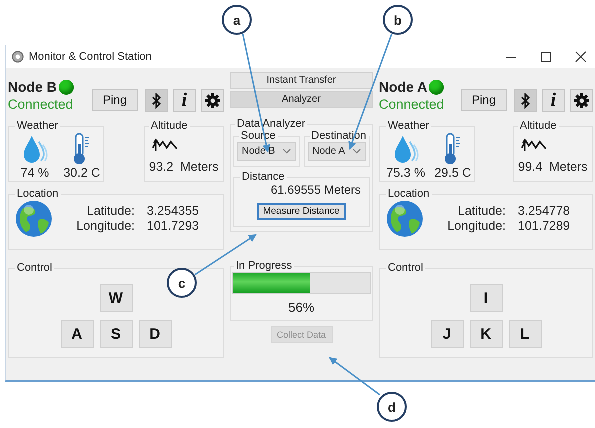  What do you see at coordinates (447, 334) in the screenshot?
I see `direction-key: J` at bounding box center [447, 334].